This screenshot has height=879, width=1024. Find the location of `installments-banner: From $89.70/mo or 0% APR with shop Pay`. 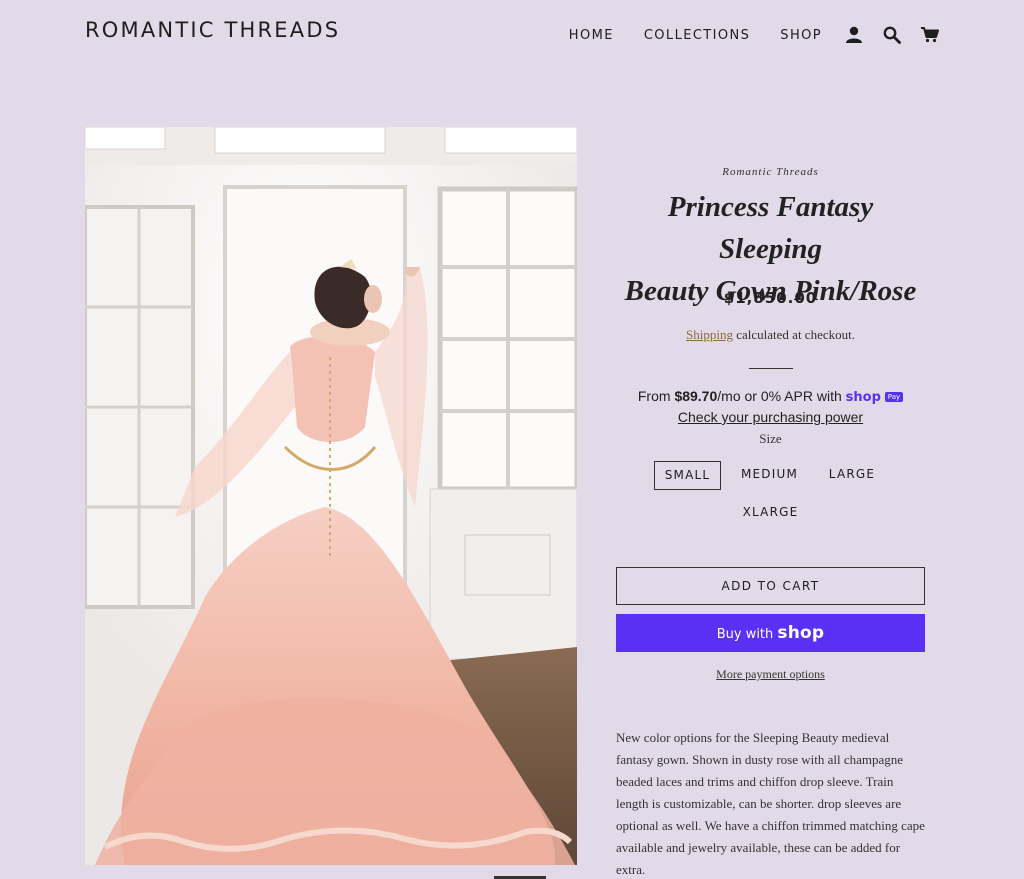

installments-banner: From $89.70/mo or 0% APR with shop Pay is located at coordinates (770, 396).